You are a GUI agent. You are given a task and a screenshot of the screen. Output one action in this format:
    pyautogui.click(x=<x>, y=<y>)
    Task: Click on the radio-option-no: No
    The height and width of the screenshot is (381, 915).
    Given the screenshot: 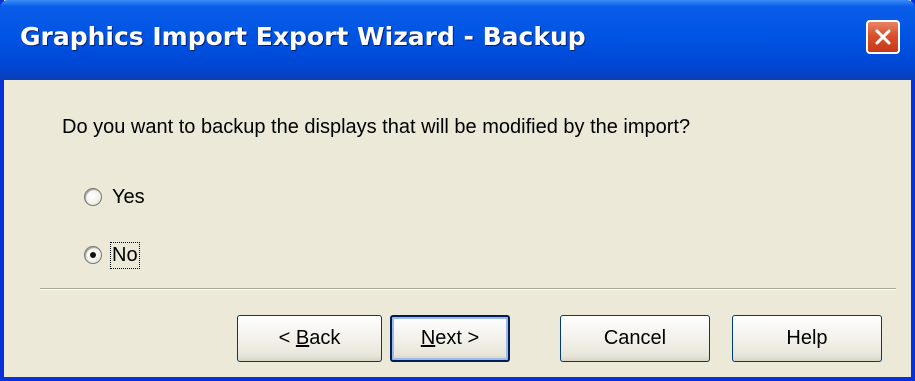 What is the action you would take?
    pyautogui.click(x=112, y=255)
    